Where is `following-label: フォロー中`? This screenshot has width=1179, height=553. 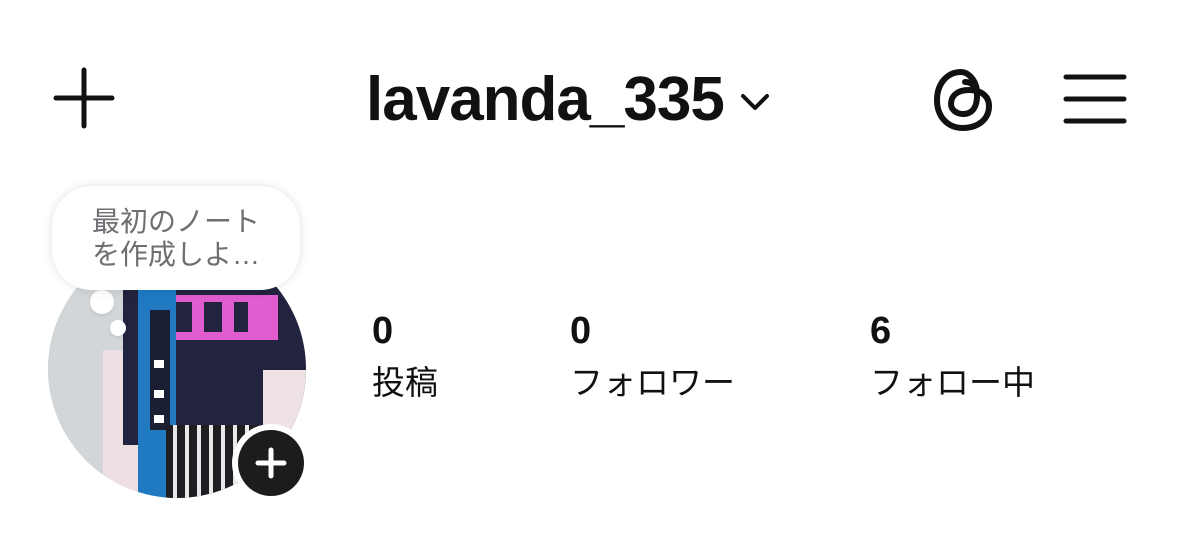 following-label: フォロー中 is located at coordinates (952, 382).